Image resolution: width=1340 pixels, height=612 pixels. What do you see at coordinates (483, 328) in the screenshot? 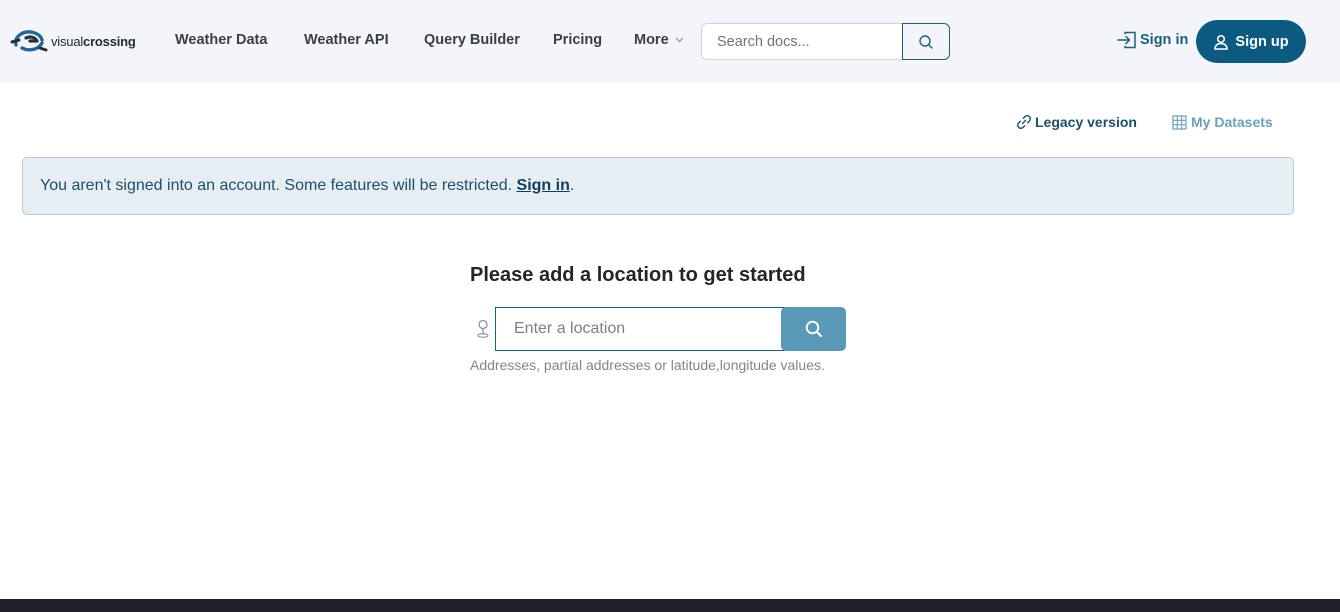
I see `location-pin-icon` at bounding box center [483, 328].